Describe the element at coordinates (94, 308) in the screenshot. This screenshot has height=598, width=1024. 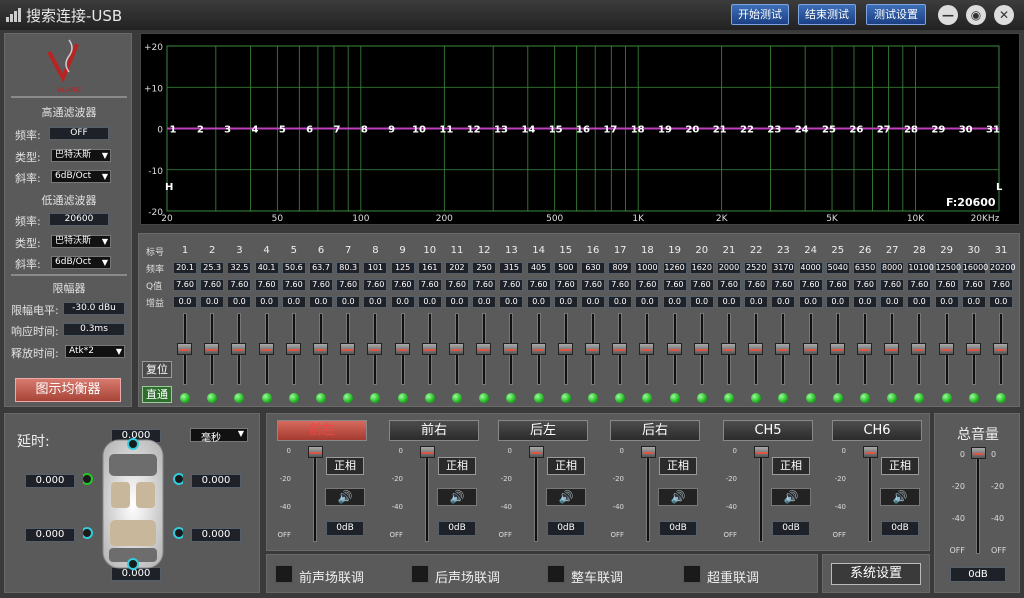
I see `limit-level-field: -30.0 dBu` at that location.